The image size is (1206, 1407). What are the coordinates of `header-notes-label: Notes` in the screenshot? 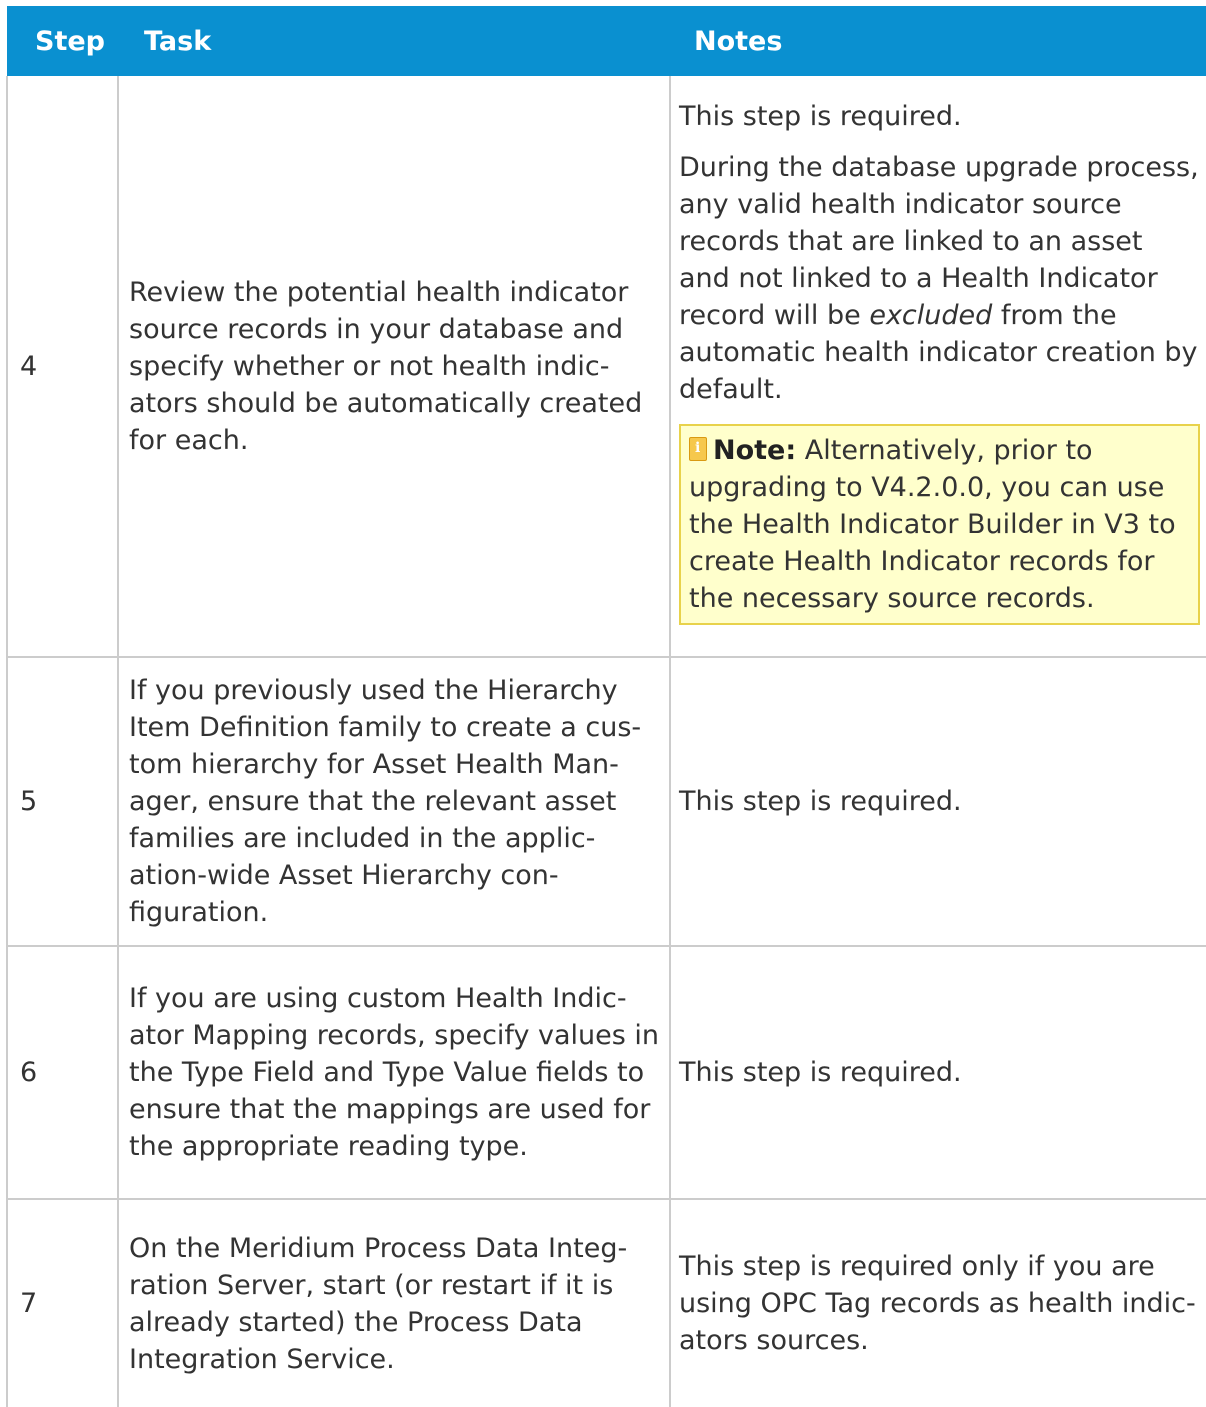 It's located at (738, 41).